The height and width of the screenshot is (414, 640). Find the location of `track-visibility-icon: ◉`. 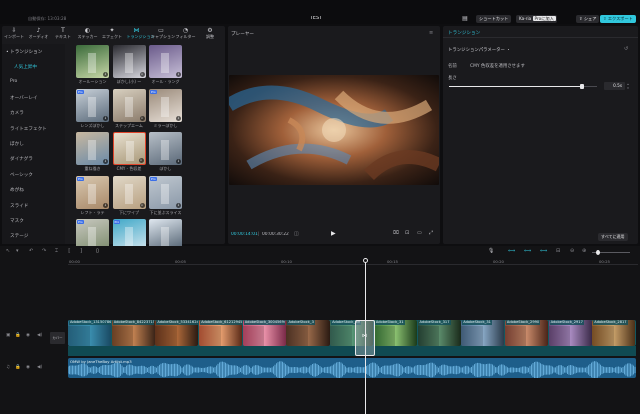

track-visibility-icon: ◉ is located at coordinates (28, 335).